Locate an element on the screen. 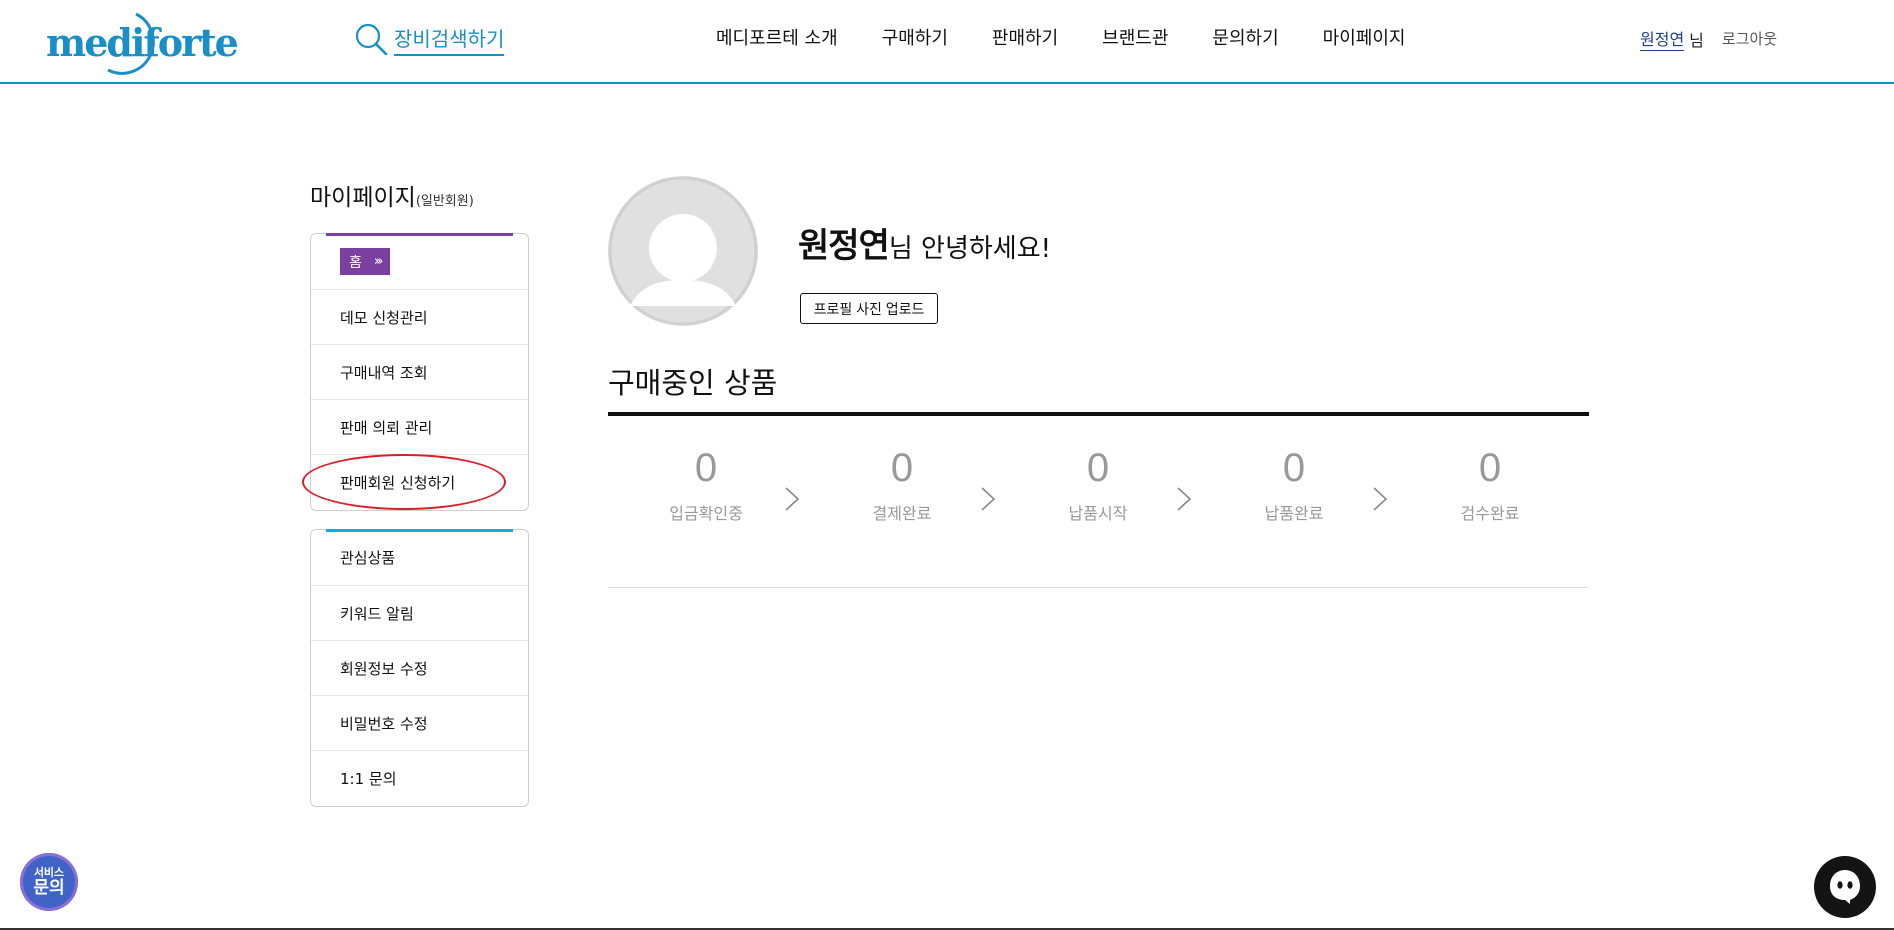  double-chevron-right-icon: ››› is located at coordinates (378, 261).